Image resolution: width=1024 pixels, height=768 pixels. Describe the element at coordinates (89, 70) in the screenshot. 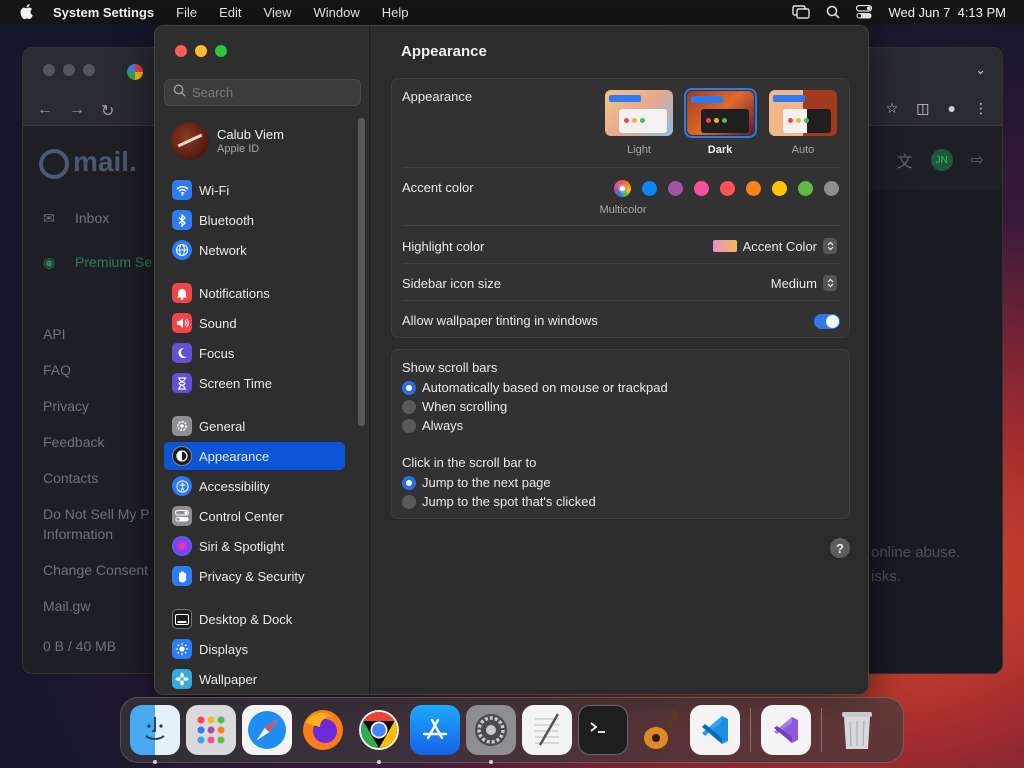

I see `browser-maximize-button` at that location.